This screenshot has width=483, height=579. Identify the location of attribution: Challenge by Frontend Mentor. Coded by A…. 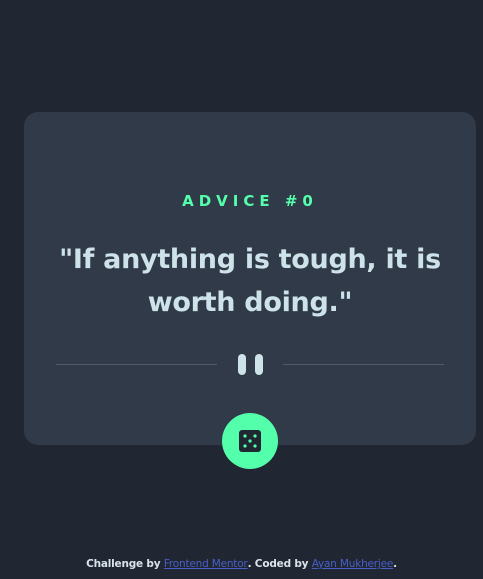
(241, 564).